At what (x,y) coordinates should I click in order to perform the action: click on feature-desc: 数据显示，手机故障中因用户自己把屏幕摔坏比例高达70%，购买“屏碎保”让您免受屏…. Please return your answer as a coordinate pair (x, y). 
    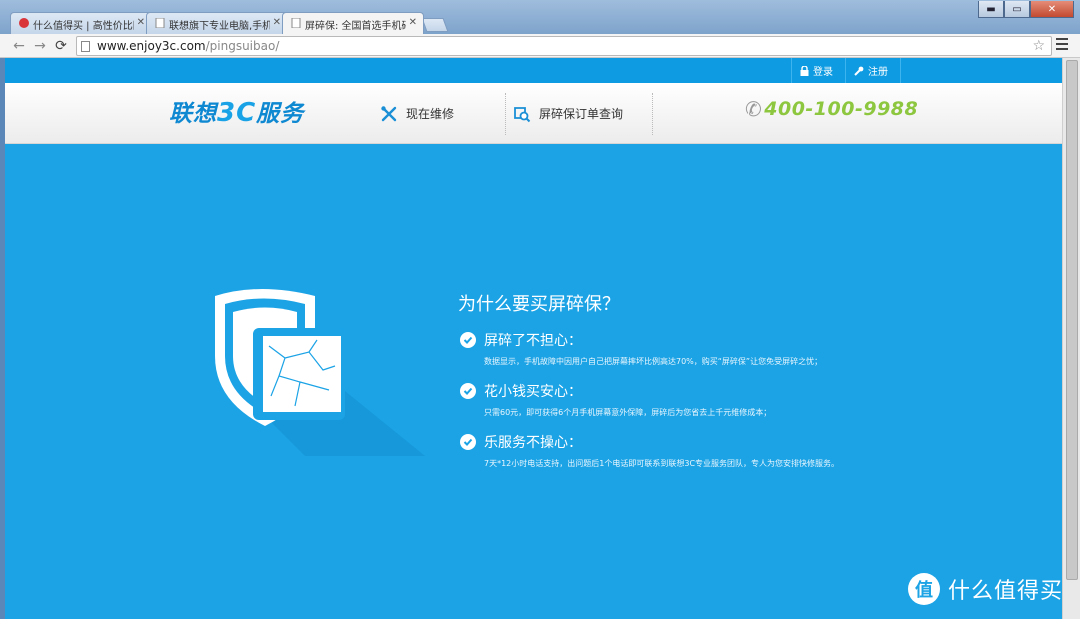
    Looking at the image, I should click on (653, 361).